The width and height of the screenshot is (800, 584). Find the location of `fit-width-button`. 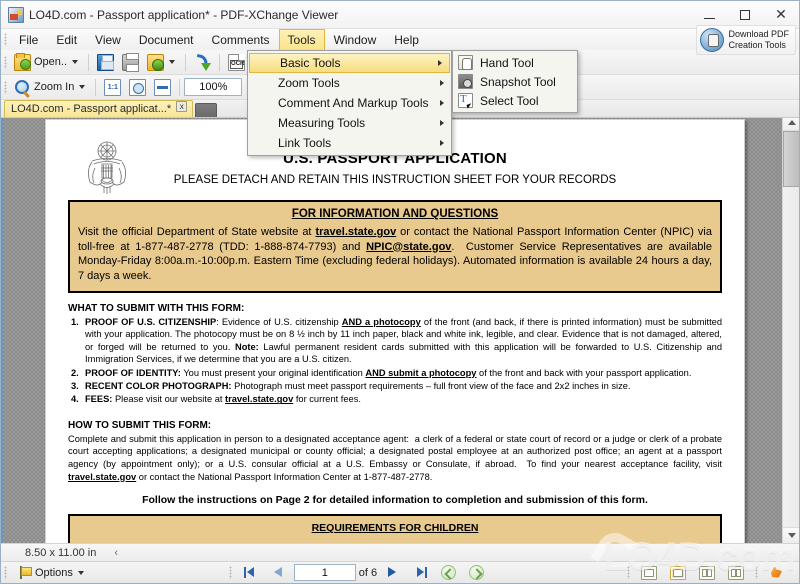

fit-width-button is located at coordinates (162, 87).